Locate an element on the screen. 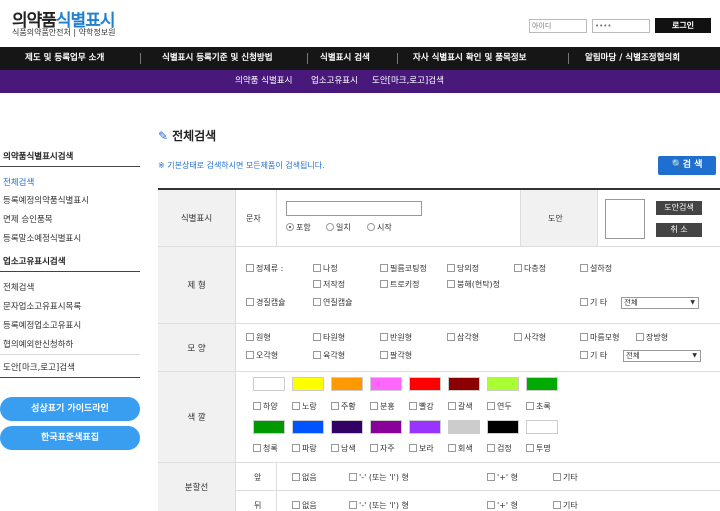 This screenshot has height=511, width=720. checkbox-form: 저작정 is located at coordinates (329, 284).